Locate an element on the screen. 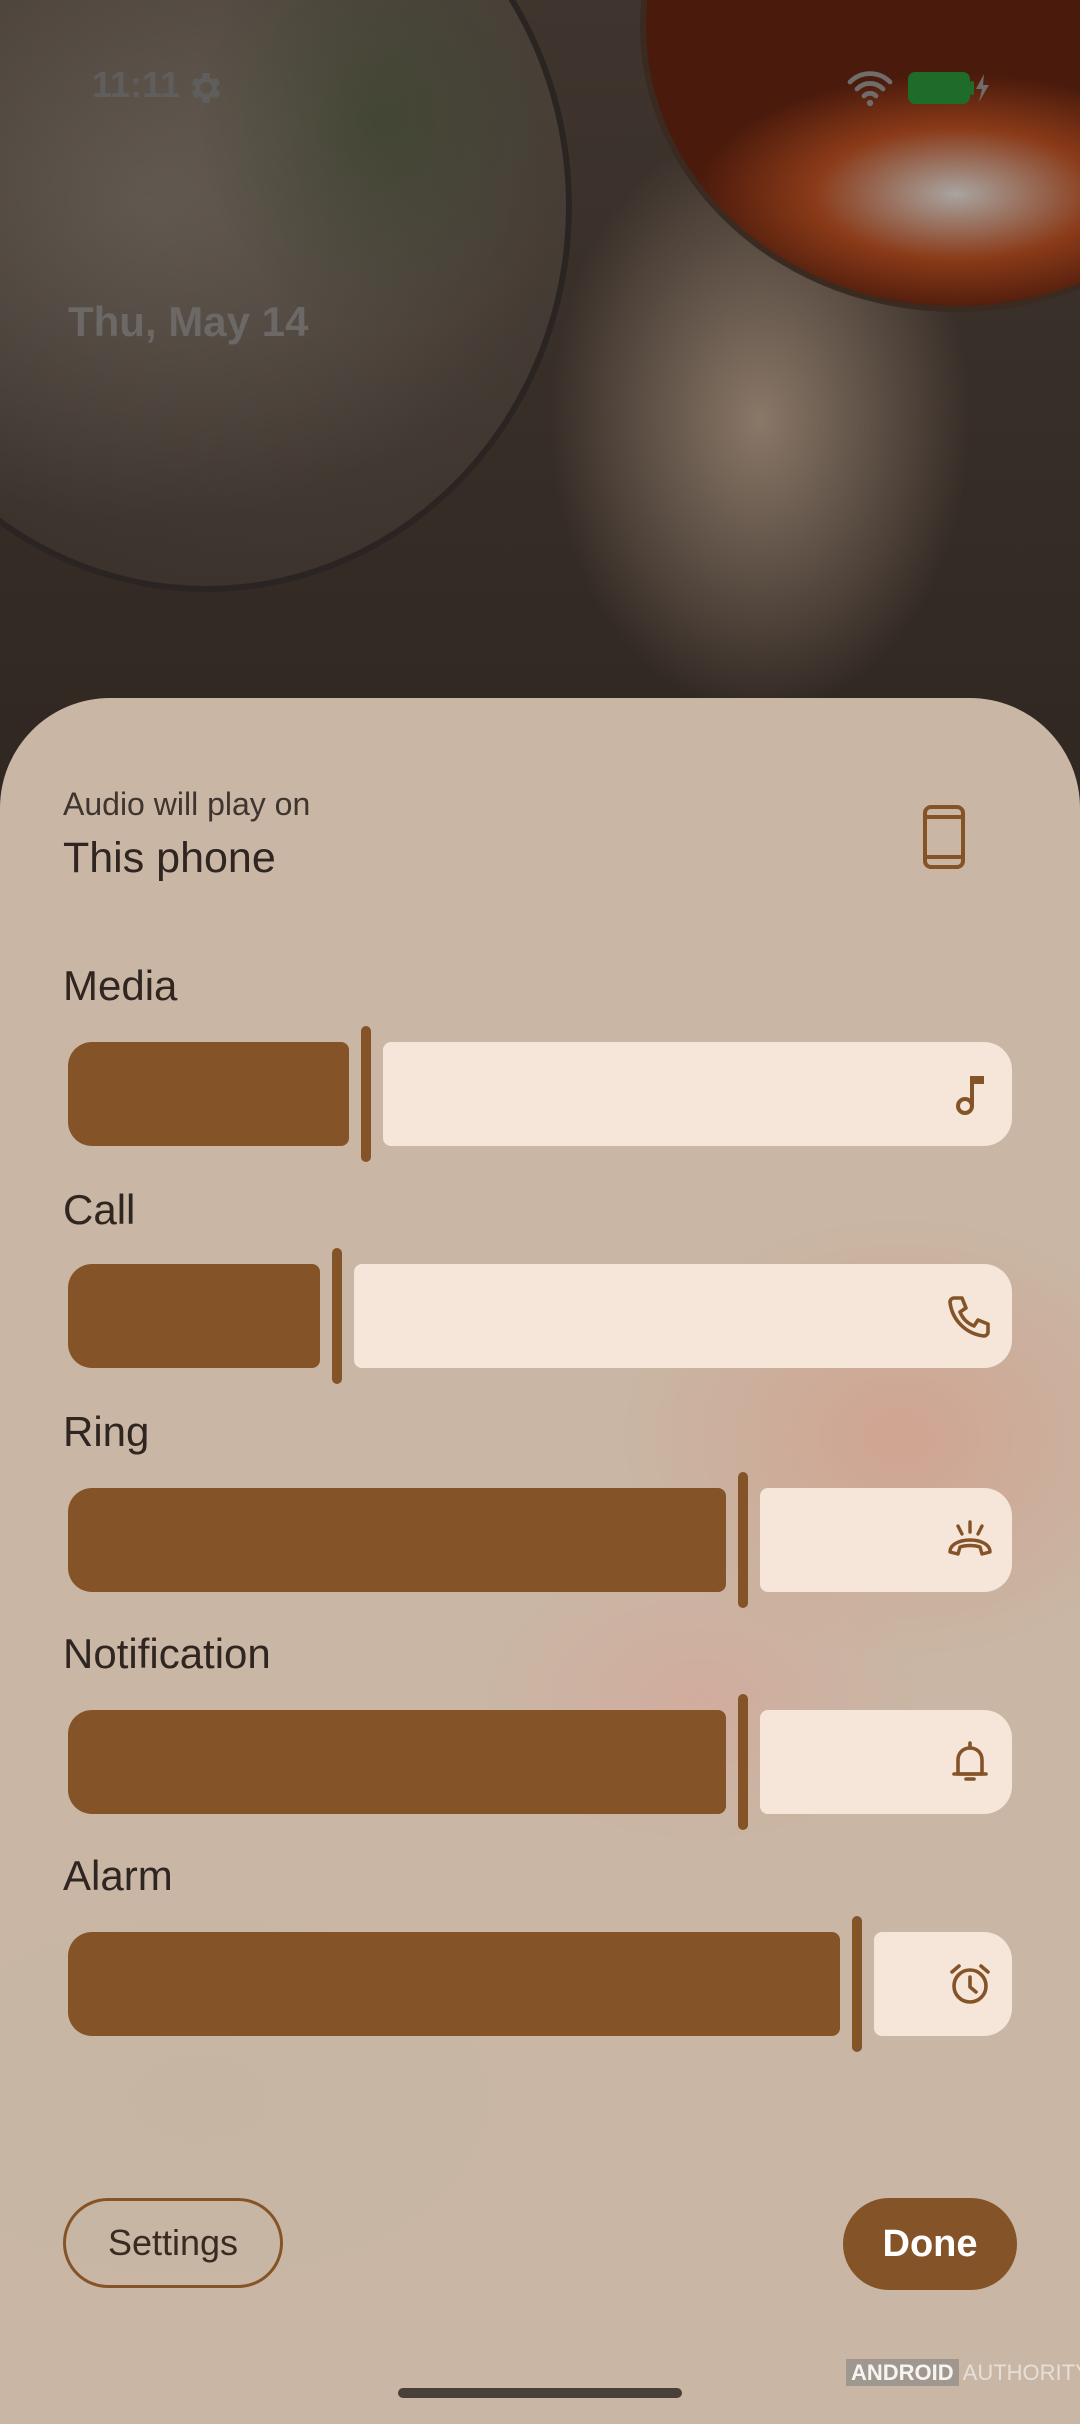  settings-button: Settings is located at coordinates (173, 2243).